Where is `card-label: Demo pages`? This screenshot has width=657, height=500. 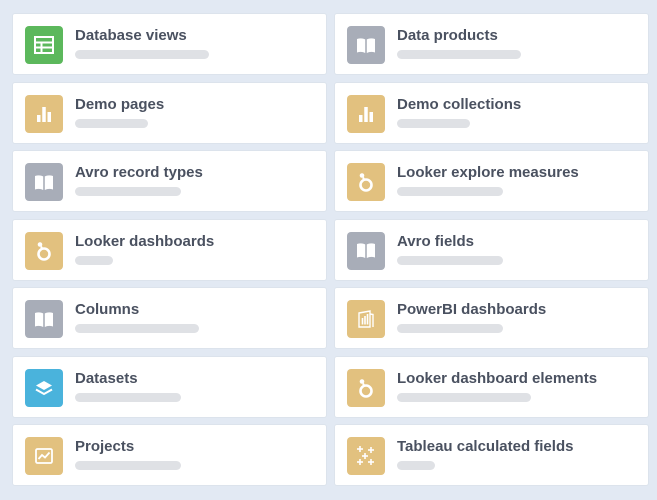 card-label: Demo pages is located at coordinates (120, 104).